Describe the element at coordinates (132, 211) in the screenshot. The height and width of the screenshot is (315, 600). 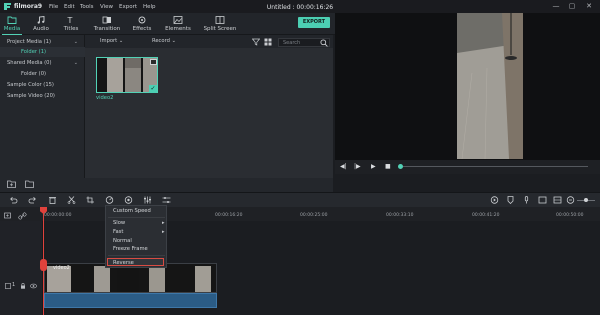
I see `menu-item-custom-speed: Custom Speed` at that location.